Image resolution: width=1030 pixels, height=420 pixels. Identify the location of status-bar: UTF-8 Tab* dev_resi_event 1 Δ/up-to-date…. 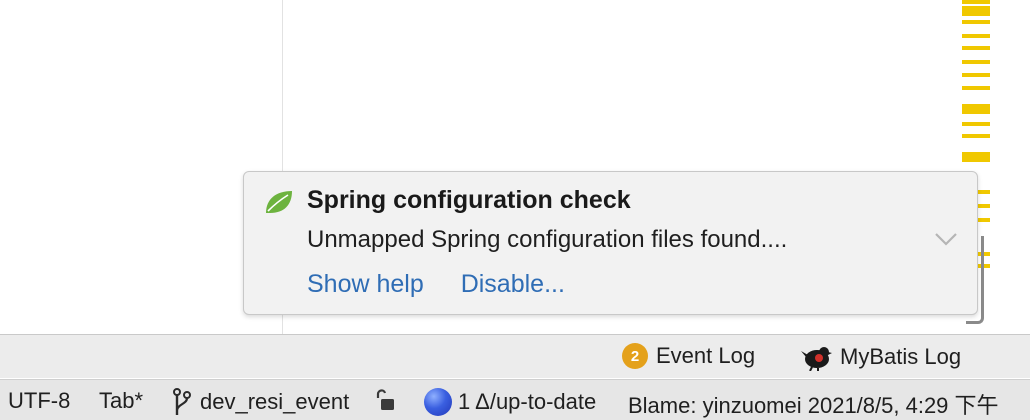
(515, 399).